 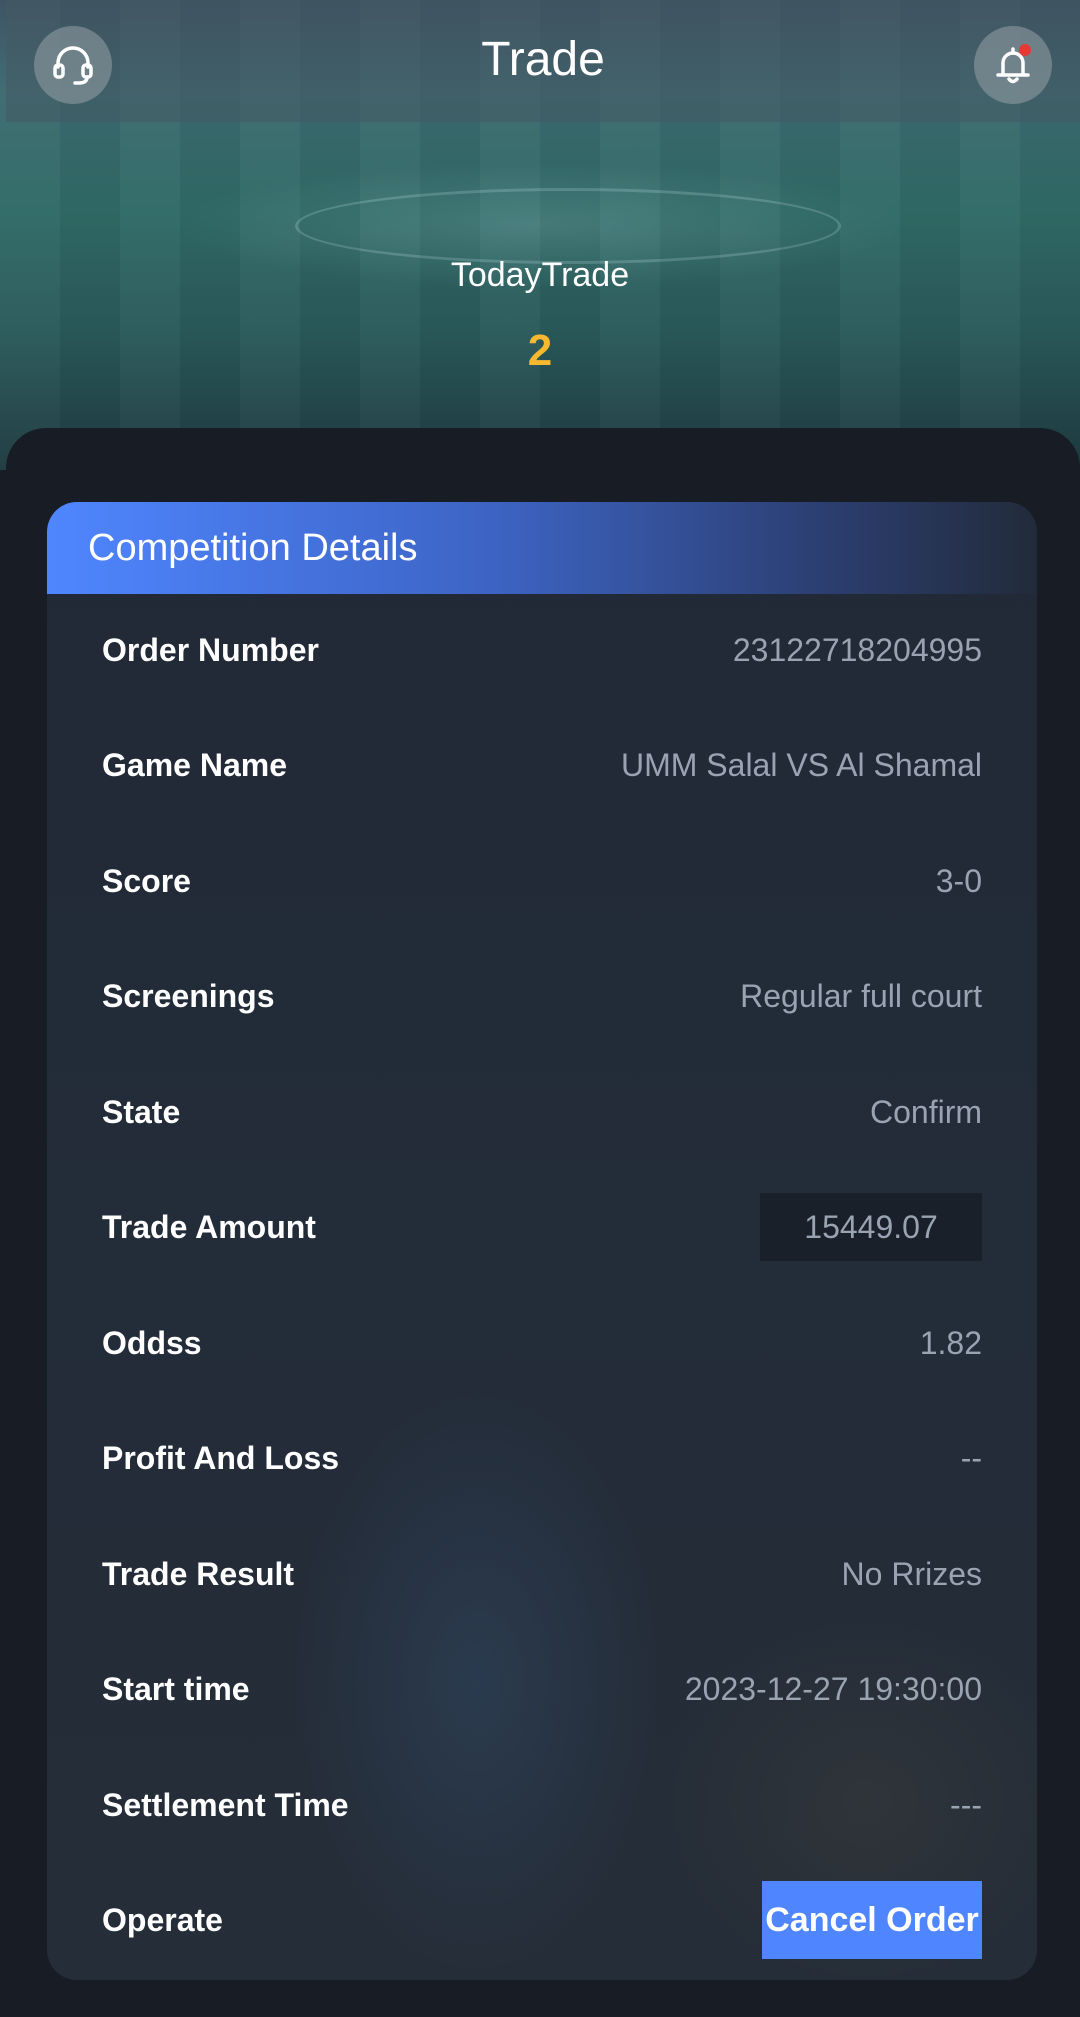 I want to click on detail-row-settlement-time: Settlement Time ---, so click(x=542, y=1805).